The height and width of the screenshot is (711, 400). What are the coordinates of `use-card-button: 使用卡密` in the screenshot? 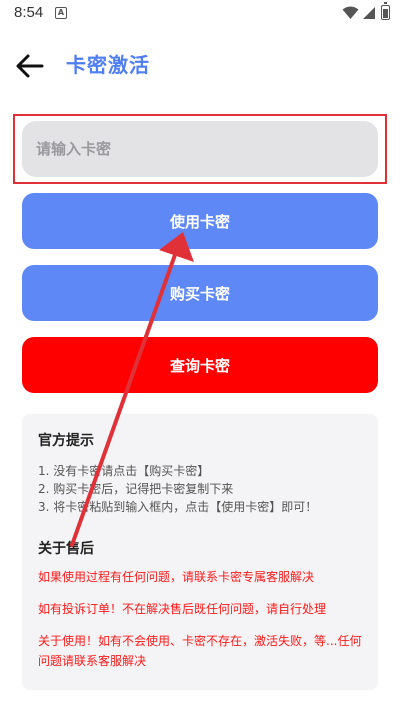 It's located at (200, 221).